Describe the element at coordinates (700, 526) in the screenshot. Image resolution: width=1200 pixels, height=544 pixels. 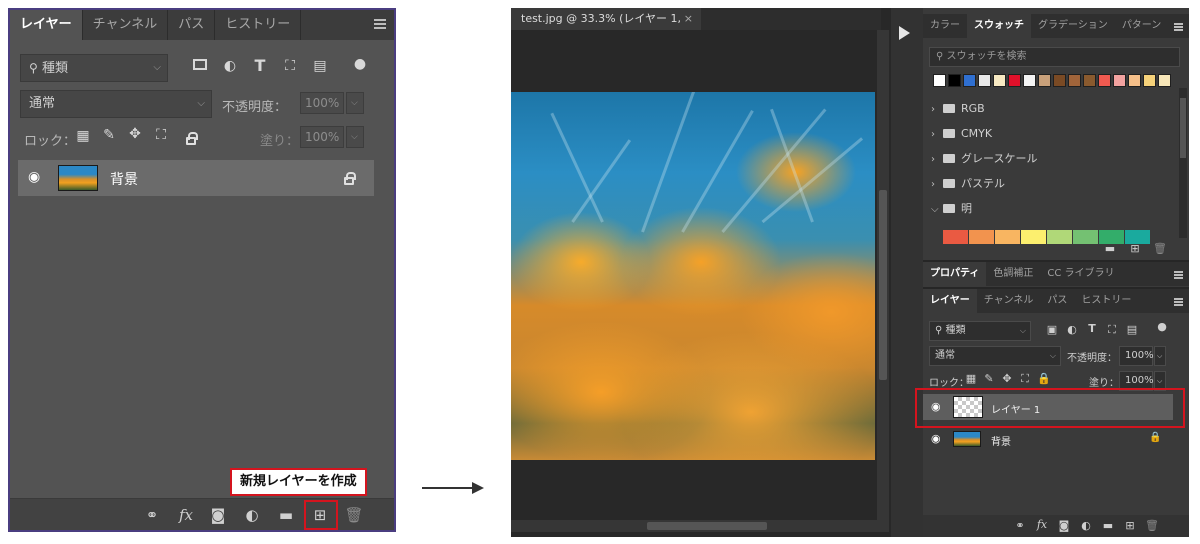
I see `horizontal-scrollbar` at that location.